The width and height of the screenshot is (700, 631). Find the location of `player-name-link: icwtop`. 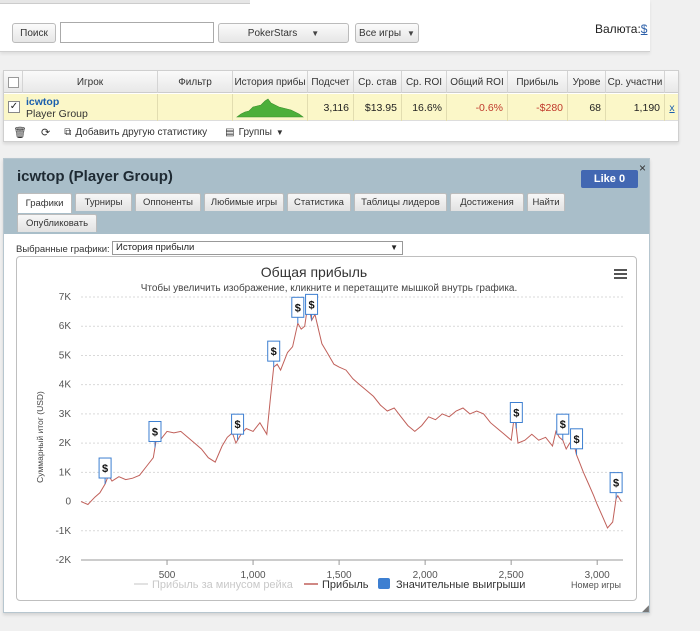

player-name-link: icwtop is located at coordinates (57, 102).